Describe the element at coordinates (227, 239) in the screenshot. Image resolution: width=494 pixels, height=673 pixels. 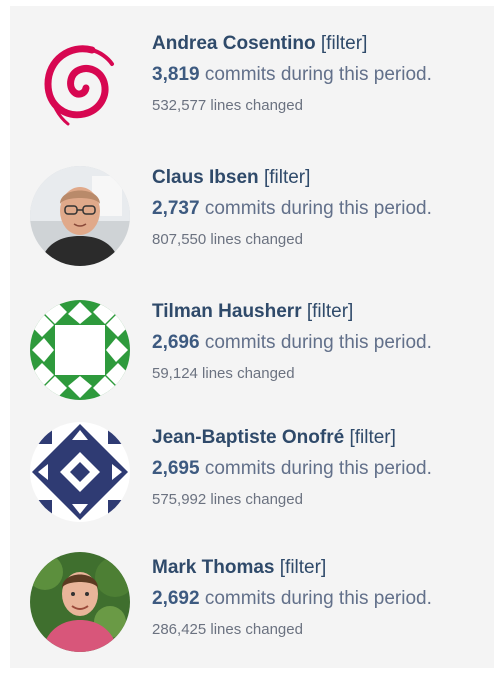
I see `lines-changed: 807,550 lines changed` at that location.